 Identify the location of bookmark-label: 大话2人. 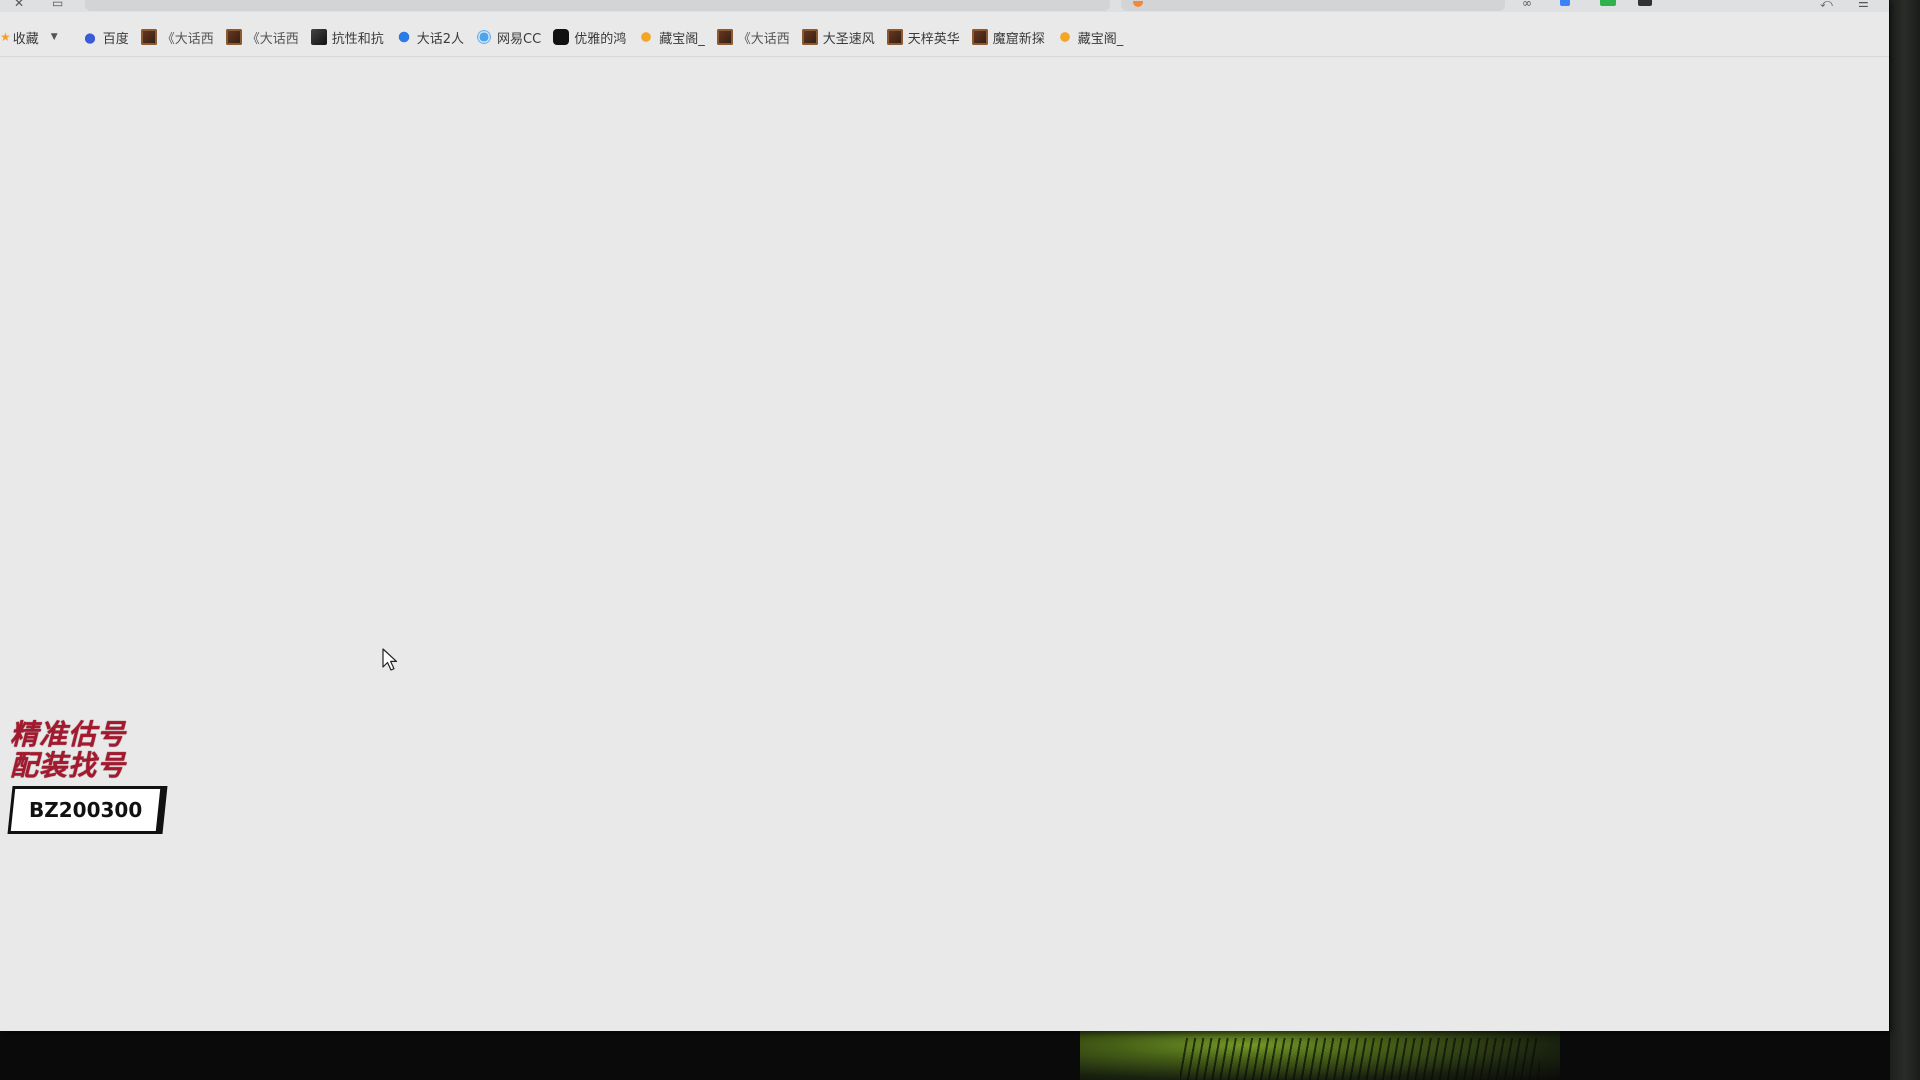
(440, 39).